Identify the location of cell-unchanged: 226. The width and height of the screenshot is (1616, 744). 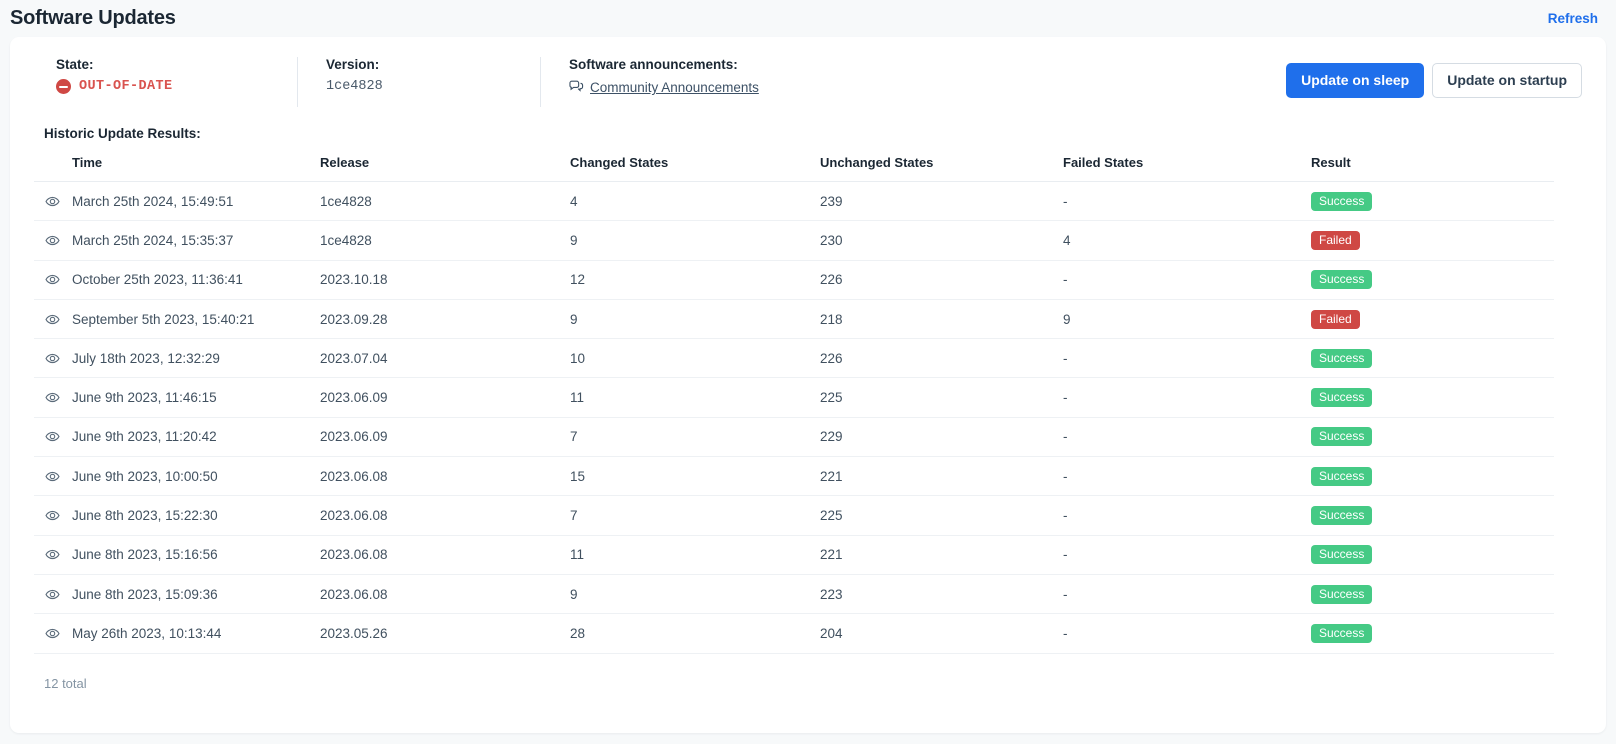
(941, 280).